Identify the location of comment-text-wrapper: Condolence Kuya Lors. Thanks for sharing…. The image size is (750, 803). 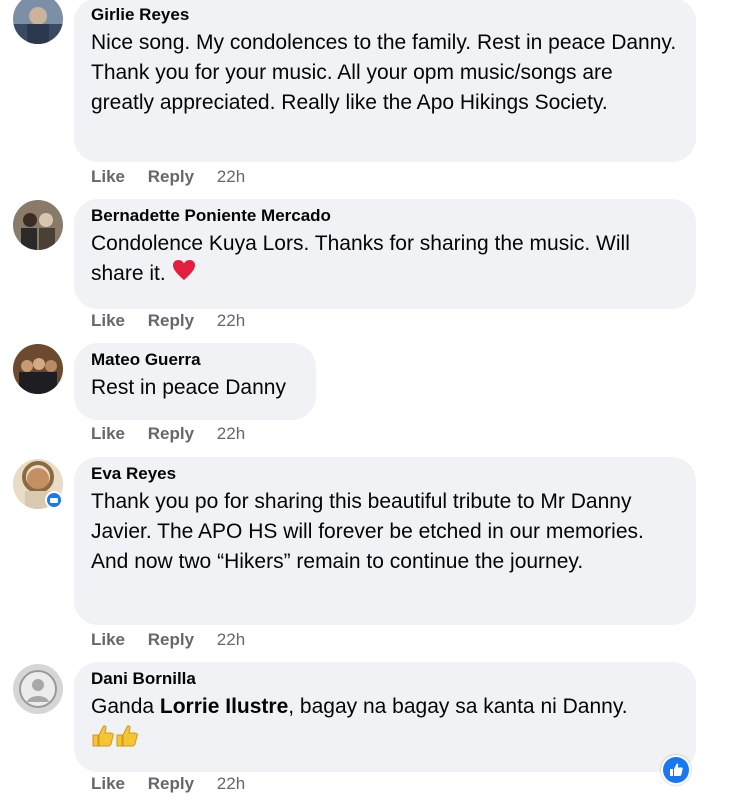
(384, 259).